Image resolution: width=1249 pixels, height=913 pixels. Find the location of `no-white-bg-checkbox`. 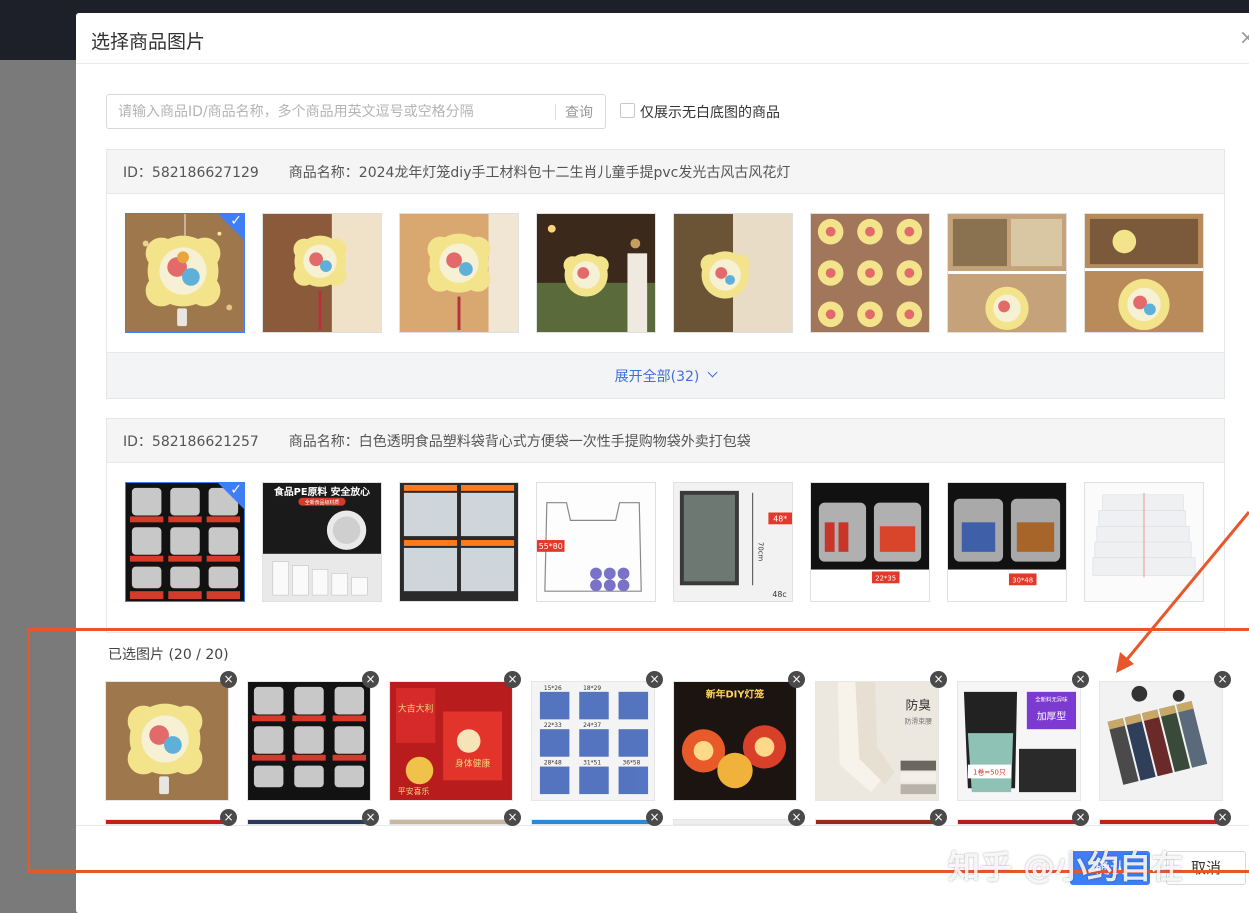

no-white-bg-checkbox is located at coordinates (627, 110).